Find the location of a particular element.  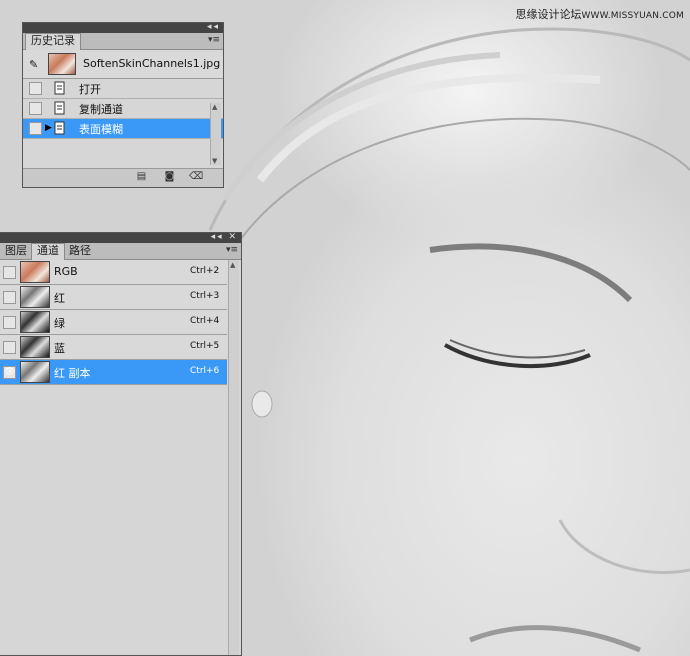

channel-shortcut: Ctrl+4 is located at coordinates (205, 321).